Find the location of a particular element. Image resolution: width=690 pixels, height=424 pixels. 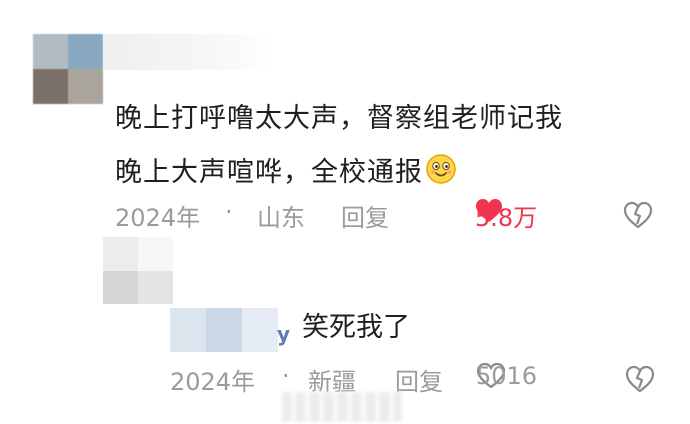

watermark-blurred is located at coordinates (342, 407).